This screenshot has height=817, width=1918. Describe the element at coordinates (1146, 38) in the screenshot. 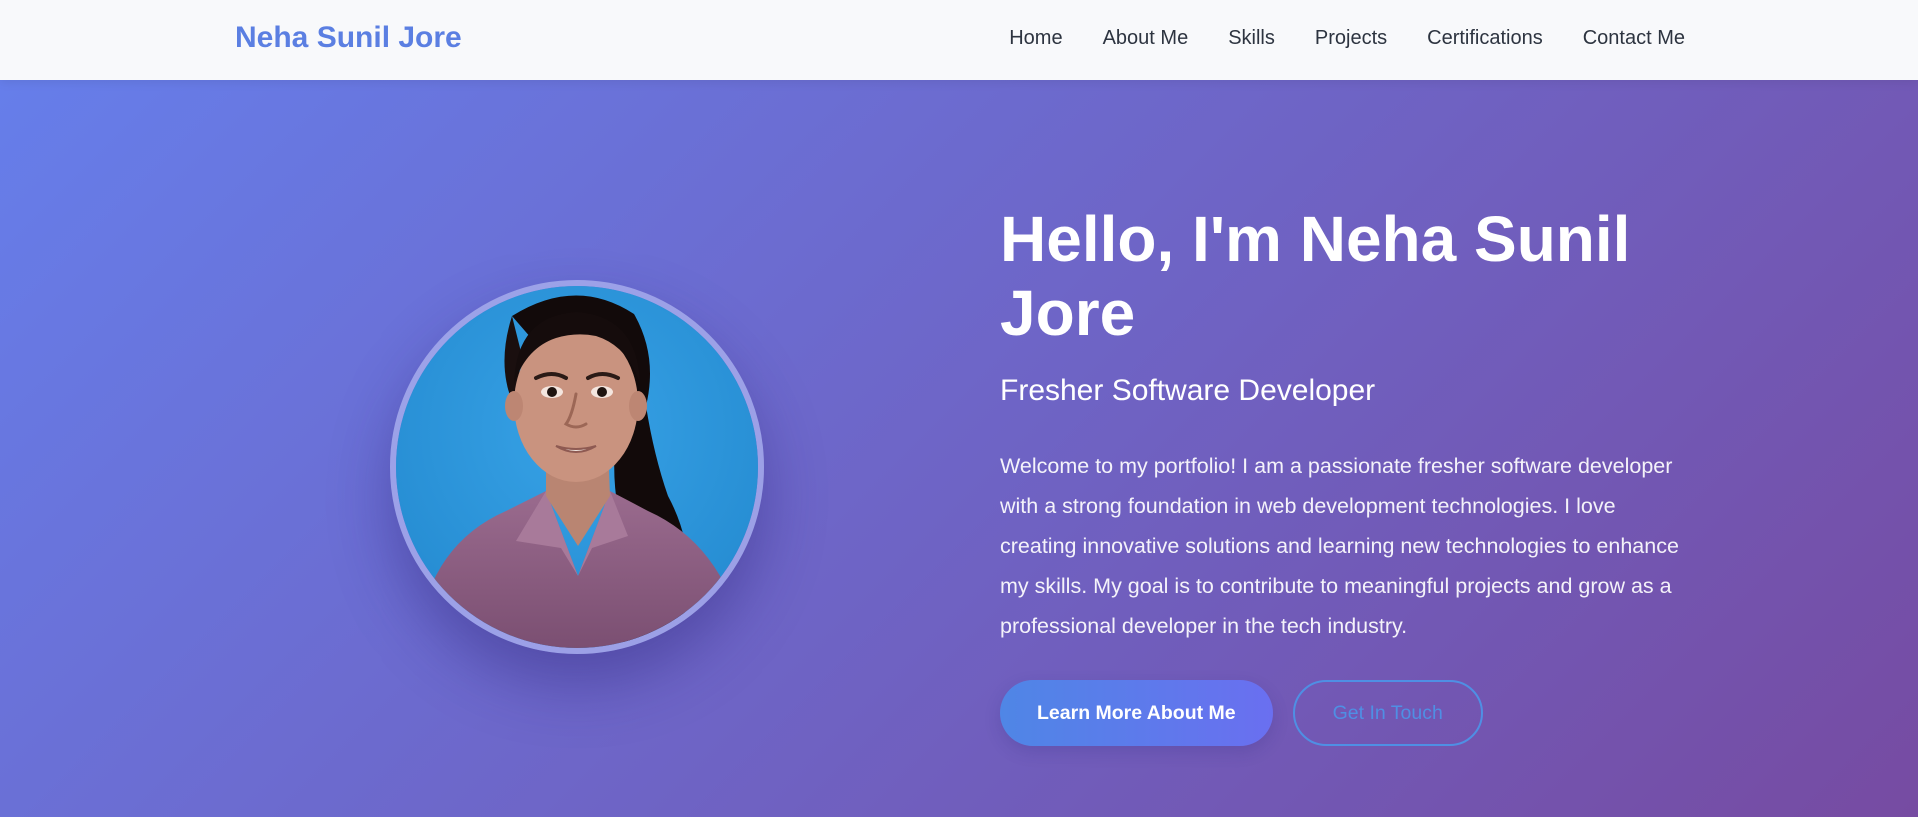

I see `nav-link-about: About Me` at that location.